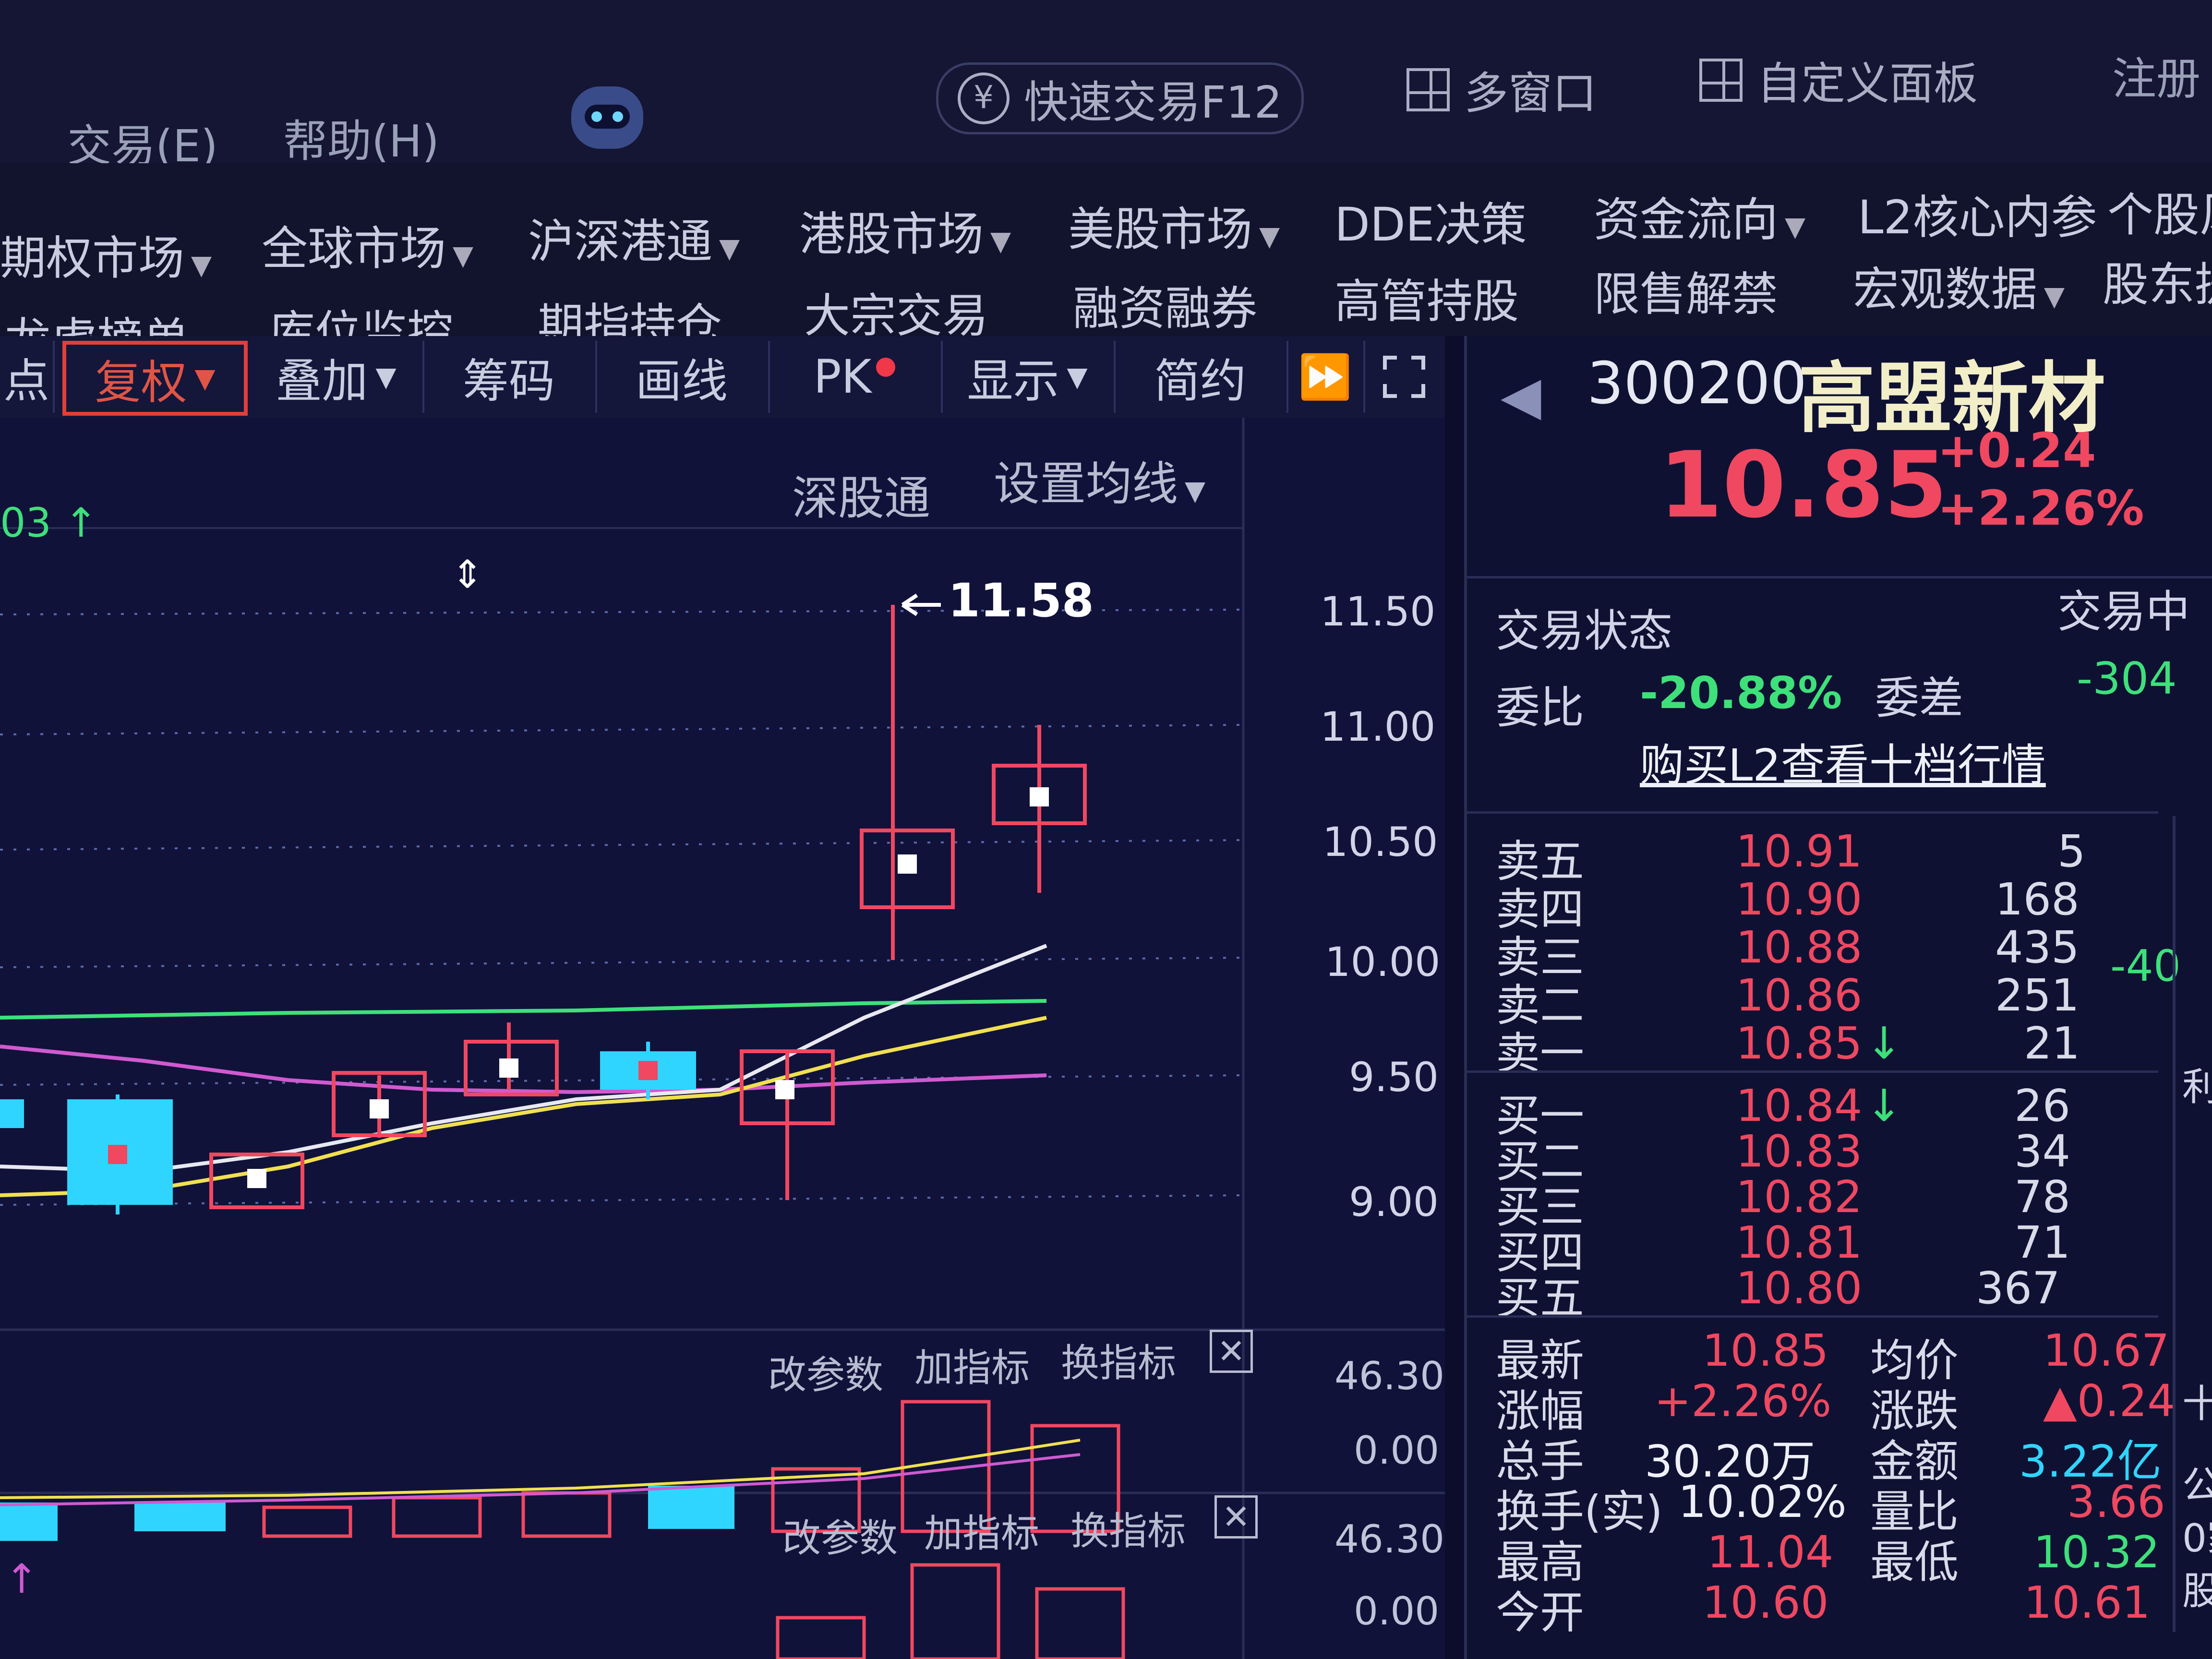  Describe the element at coordinates (1783, 1156) in the screenshot. I see `buy-row-2: 买二 10.83 34` at that location.